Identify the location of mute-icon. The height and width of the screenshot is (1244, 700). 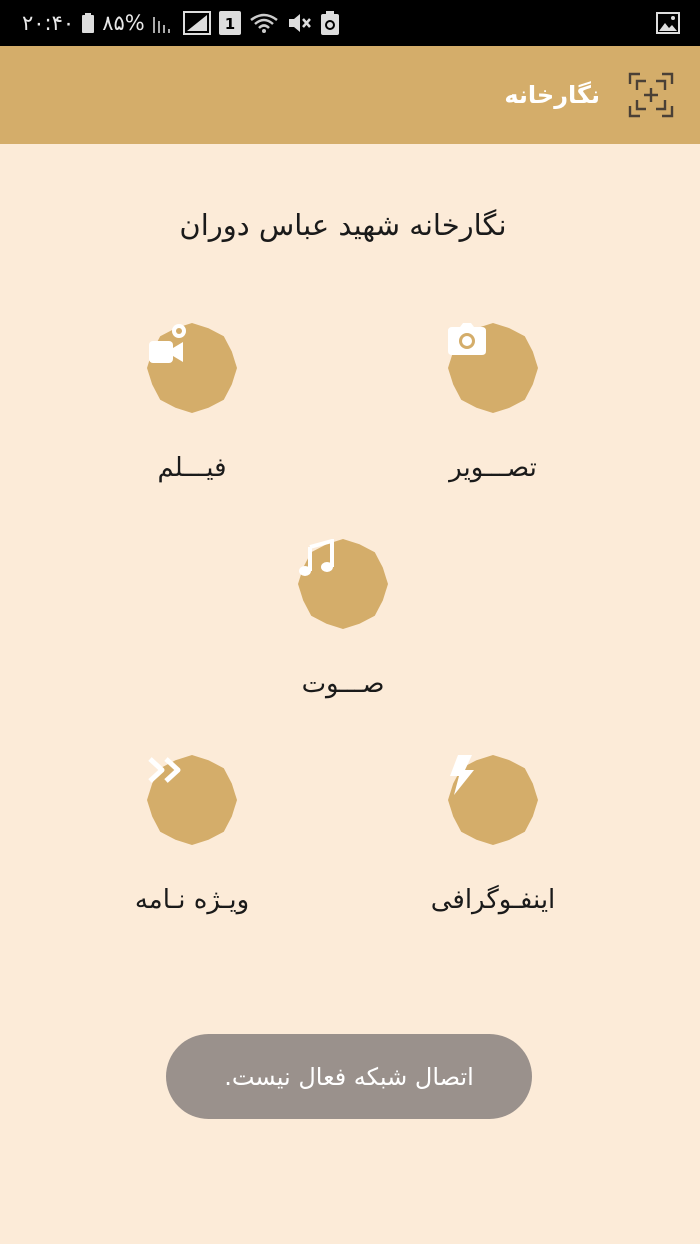
(300, 23).